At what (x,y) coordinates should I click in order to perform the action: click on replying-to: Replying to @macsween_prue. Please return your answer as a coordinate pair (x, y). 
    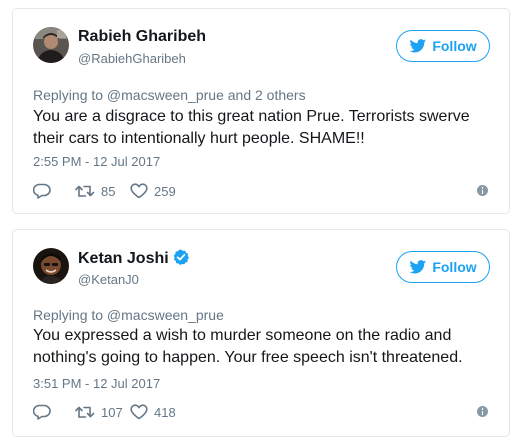
    Looking at the image, I should click on (128, 315).